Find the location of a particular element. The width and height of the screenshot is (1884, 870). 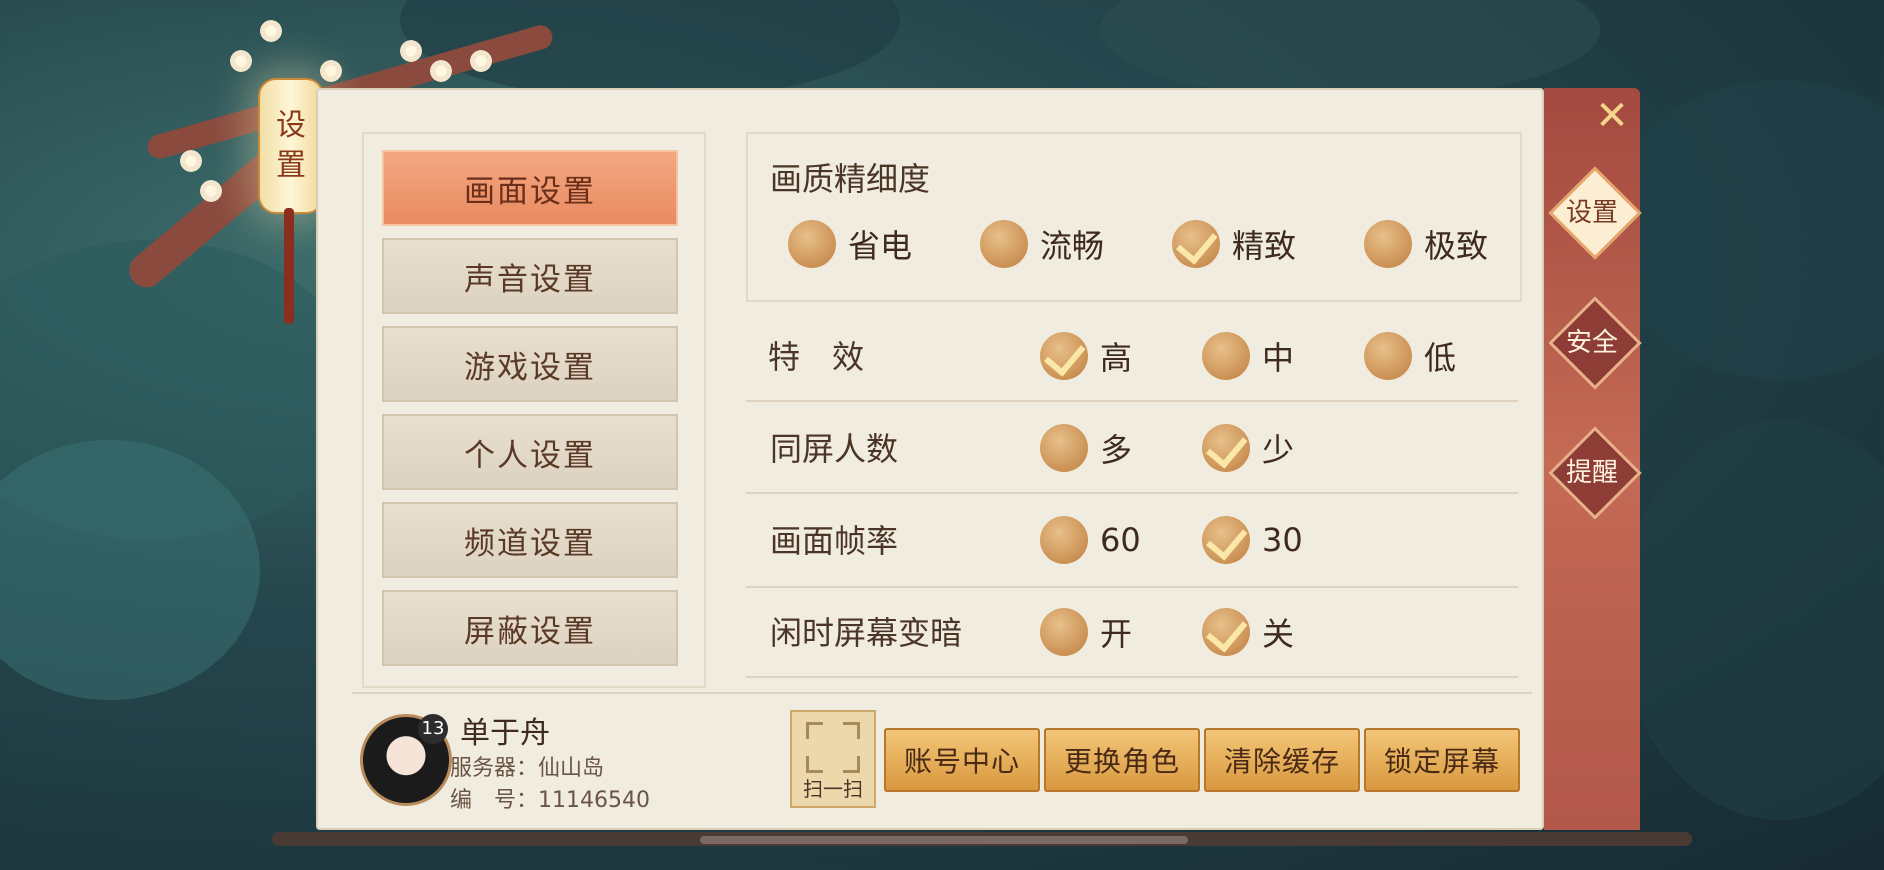

account-center-button: 账号中心 is located at coordinates (962, 760).